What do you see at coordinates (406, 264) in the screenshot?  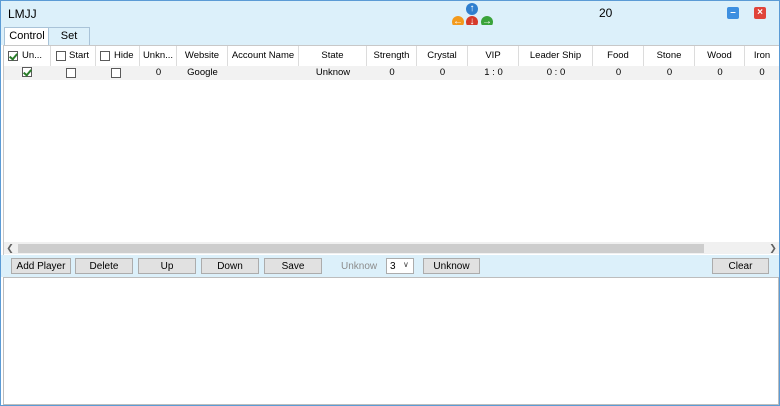 I see `chevron-down-icon: ∨` at bounding box center [406, 264].